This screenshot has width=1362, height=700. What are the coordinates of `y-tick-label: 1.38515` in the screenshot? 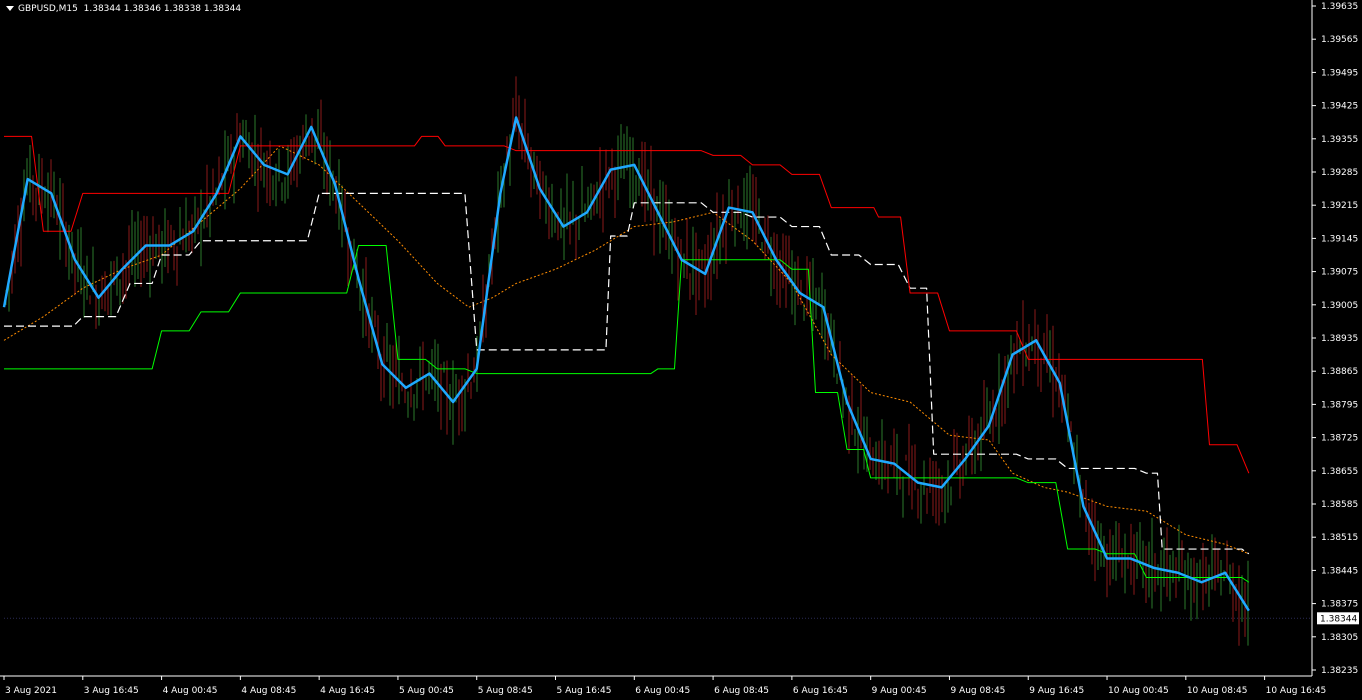 It's located at (1339, 538).